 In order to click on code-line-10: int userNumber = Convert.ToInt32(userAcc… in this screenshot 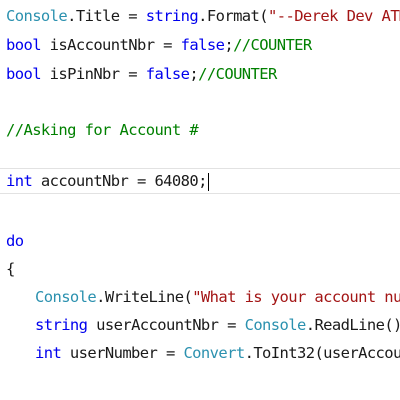, I will do `click(217, 353)`.